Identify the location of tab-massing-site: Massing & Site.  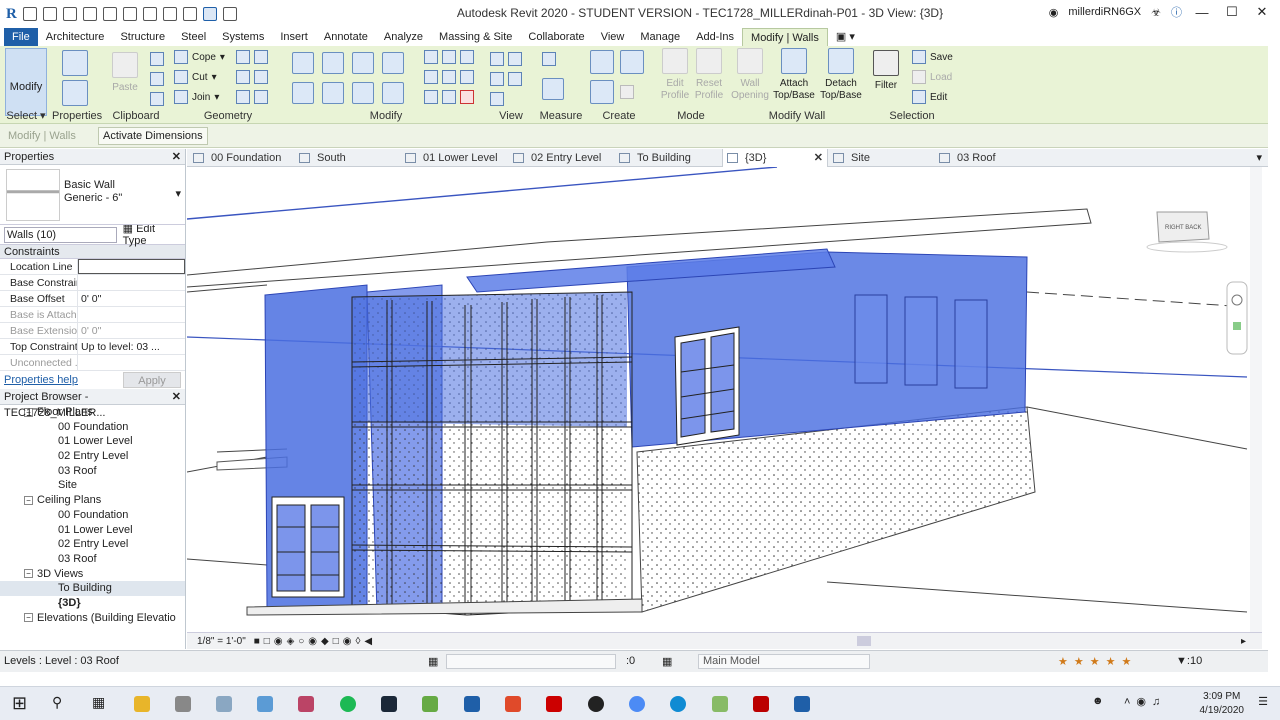
(475, 37).